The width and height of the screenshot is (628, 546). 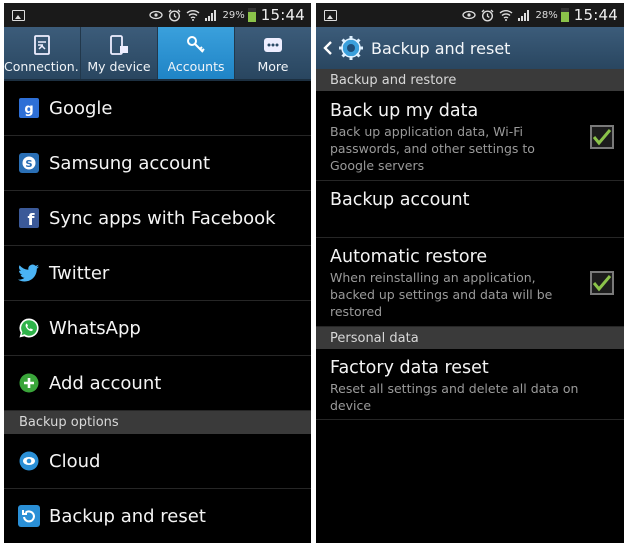 I want to click on list-item-label: Sync apps with Facebook, so click(x=162, y=218).